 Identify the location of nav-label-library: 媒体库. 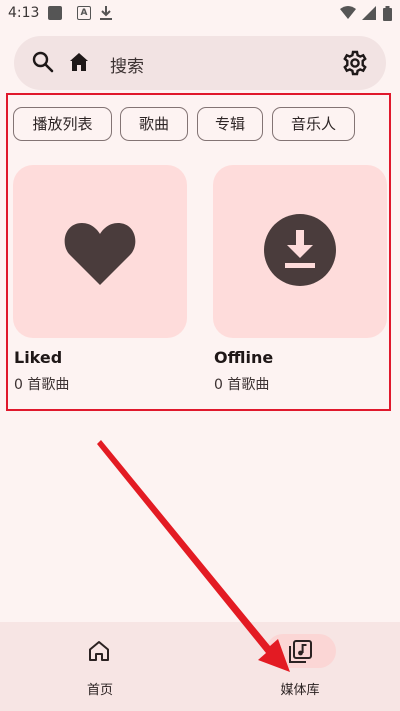
(300, 690).